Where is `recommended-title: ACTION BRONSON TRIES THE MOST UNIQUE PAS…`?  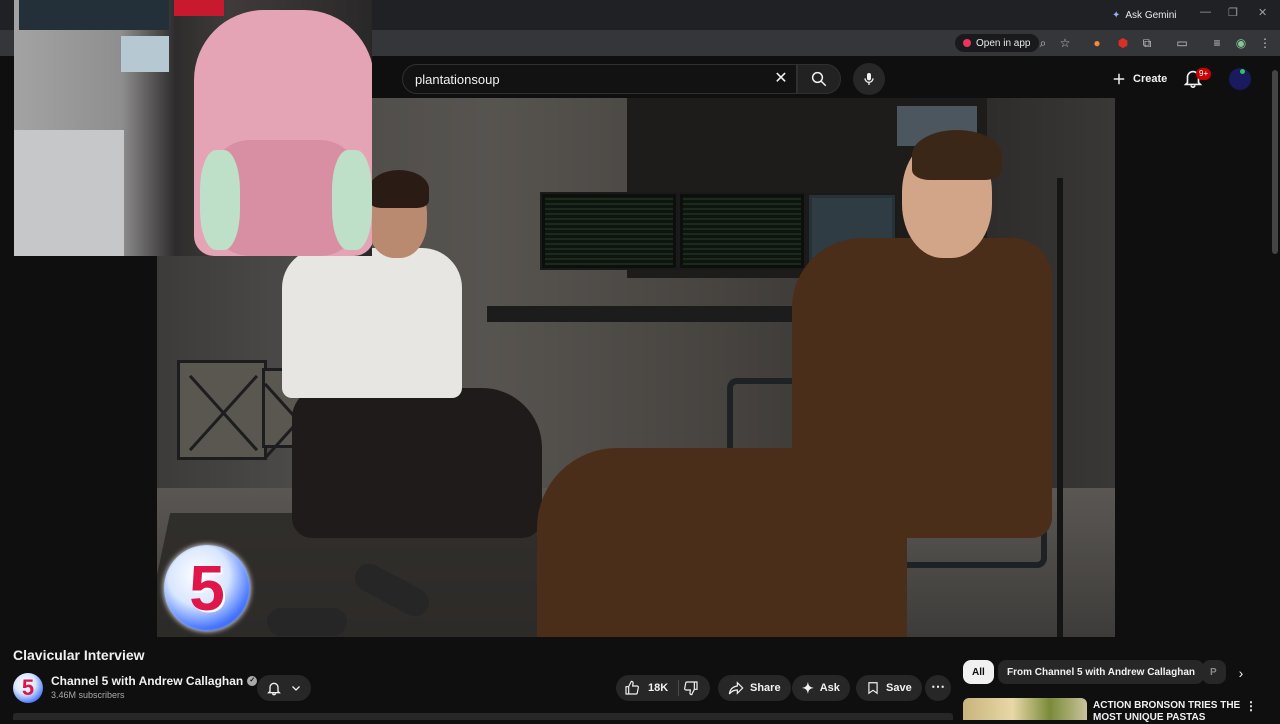
recommended-title: ACTION BRONSON TRIES THE MOST UNIQUE PAS… is located at coordinates (1168, 712).